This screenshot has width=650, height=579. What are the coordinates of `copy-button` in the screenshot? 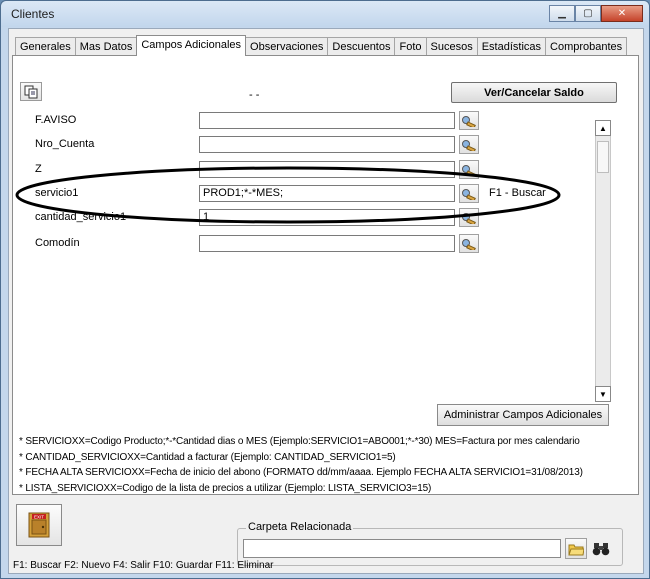 It's located at (31, 91).